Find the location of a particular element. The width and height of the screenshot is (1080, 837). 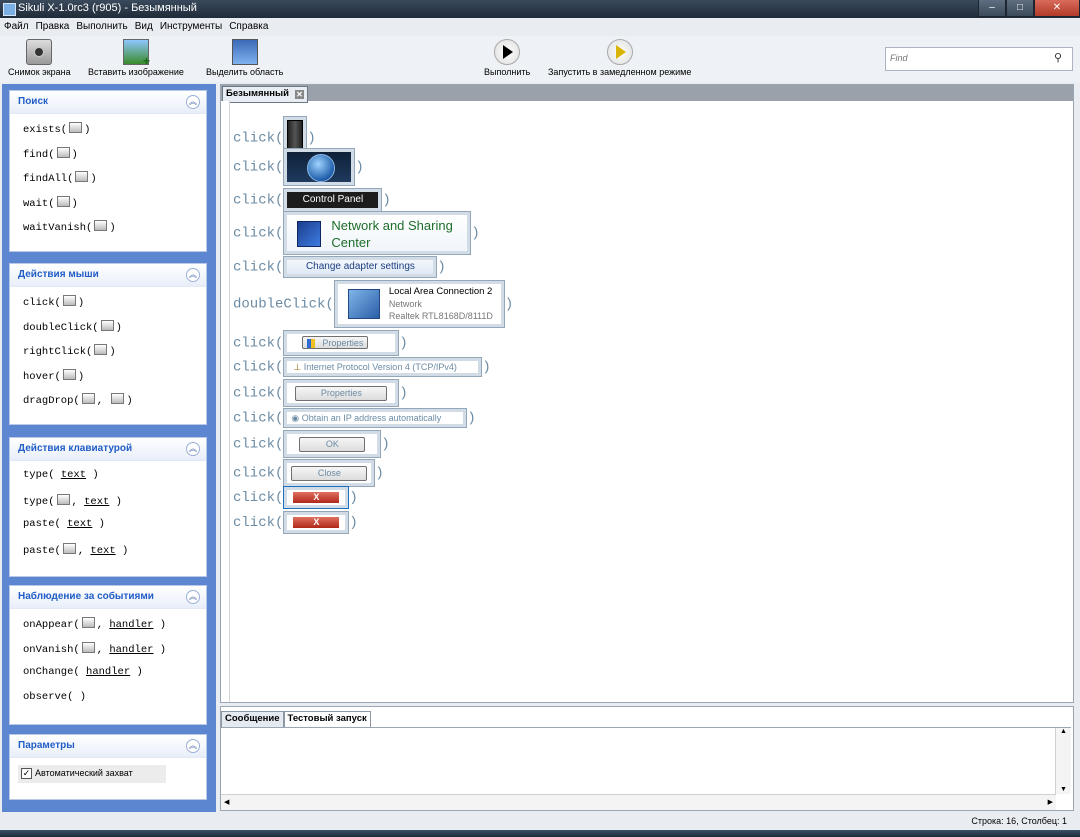

cmd-find: find() is located at coordinates (114, 159).